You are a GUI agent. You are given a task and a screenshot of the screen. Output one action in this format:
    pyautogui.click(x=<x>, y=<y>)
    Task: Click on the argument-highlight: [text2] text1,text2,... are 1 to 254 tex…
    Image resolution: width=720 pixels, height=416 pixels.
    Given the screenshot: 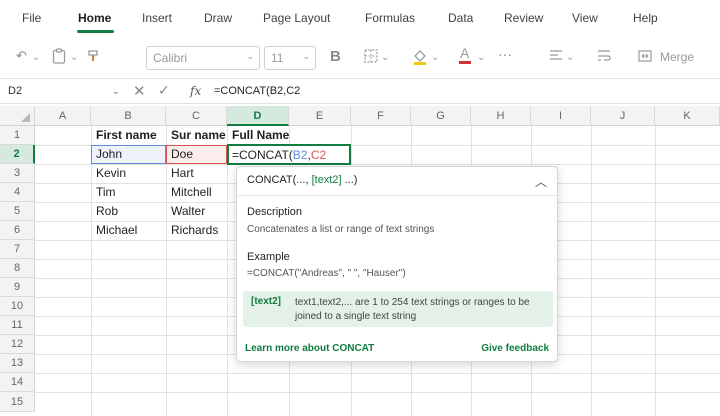 What is the action you would take?
    pyautogui.click(x=398, y=309)
    